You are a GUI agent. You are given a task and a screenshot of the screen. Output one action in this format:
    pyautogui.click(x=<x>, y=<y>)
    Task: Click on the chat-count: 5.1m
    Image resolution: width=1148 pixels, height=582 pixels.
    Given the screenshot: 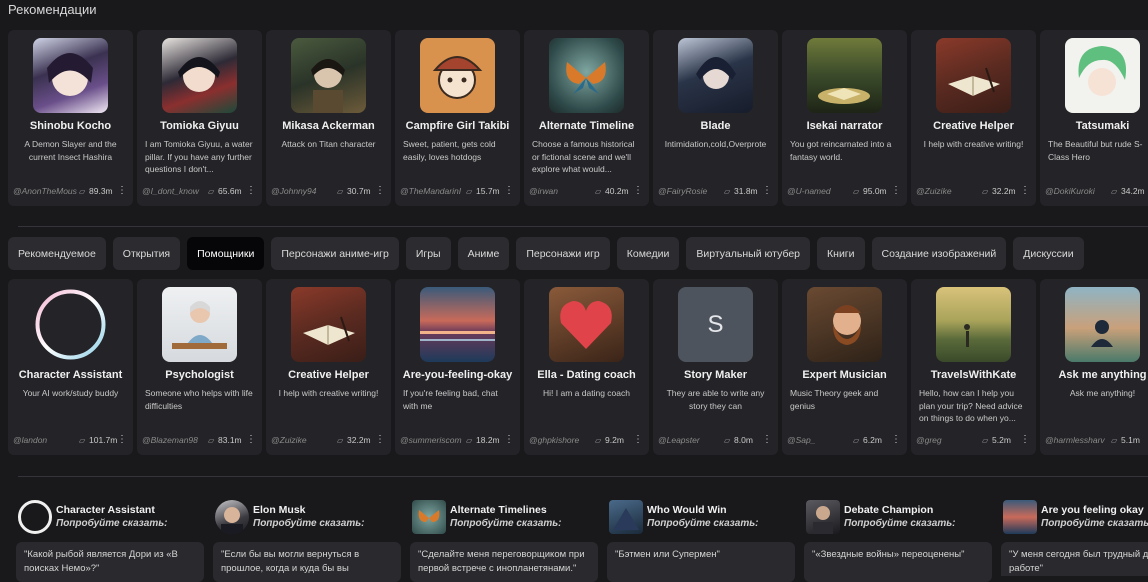 What is the action you would take?
    pyautogui.click(x=1130, y=440)
    